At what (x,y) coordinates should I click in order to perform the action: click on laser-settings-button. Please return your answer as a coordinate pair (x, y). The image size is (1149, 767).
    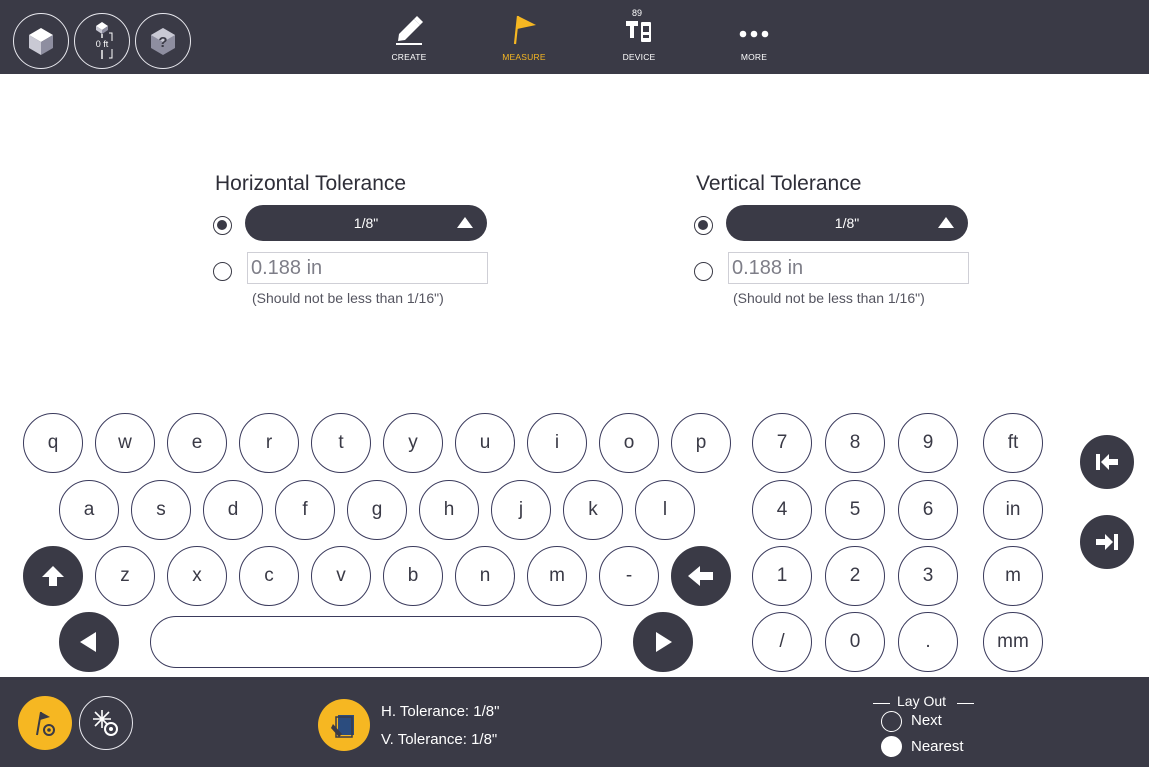
    Looking at the image, I should click on (106, 723).